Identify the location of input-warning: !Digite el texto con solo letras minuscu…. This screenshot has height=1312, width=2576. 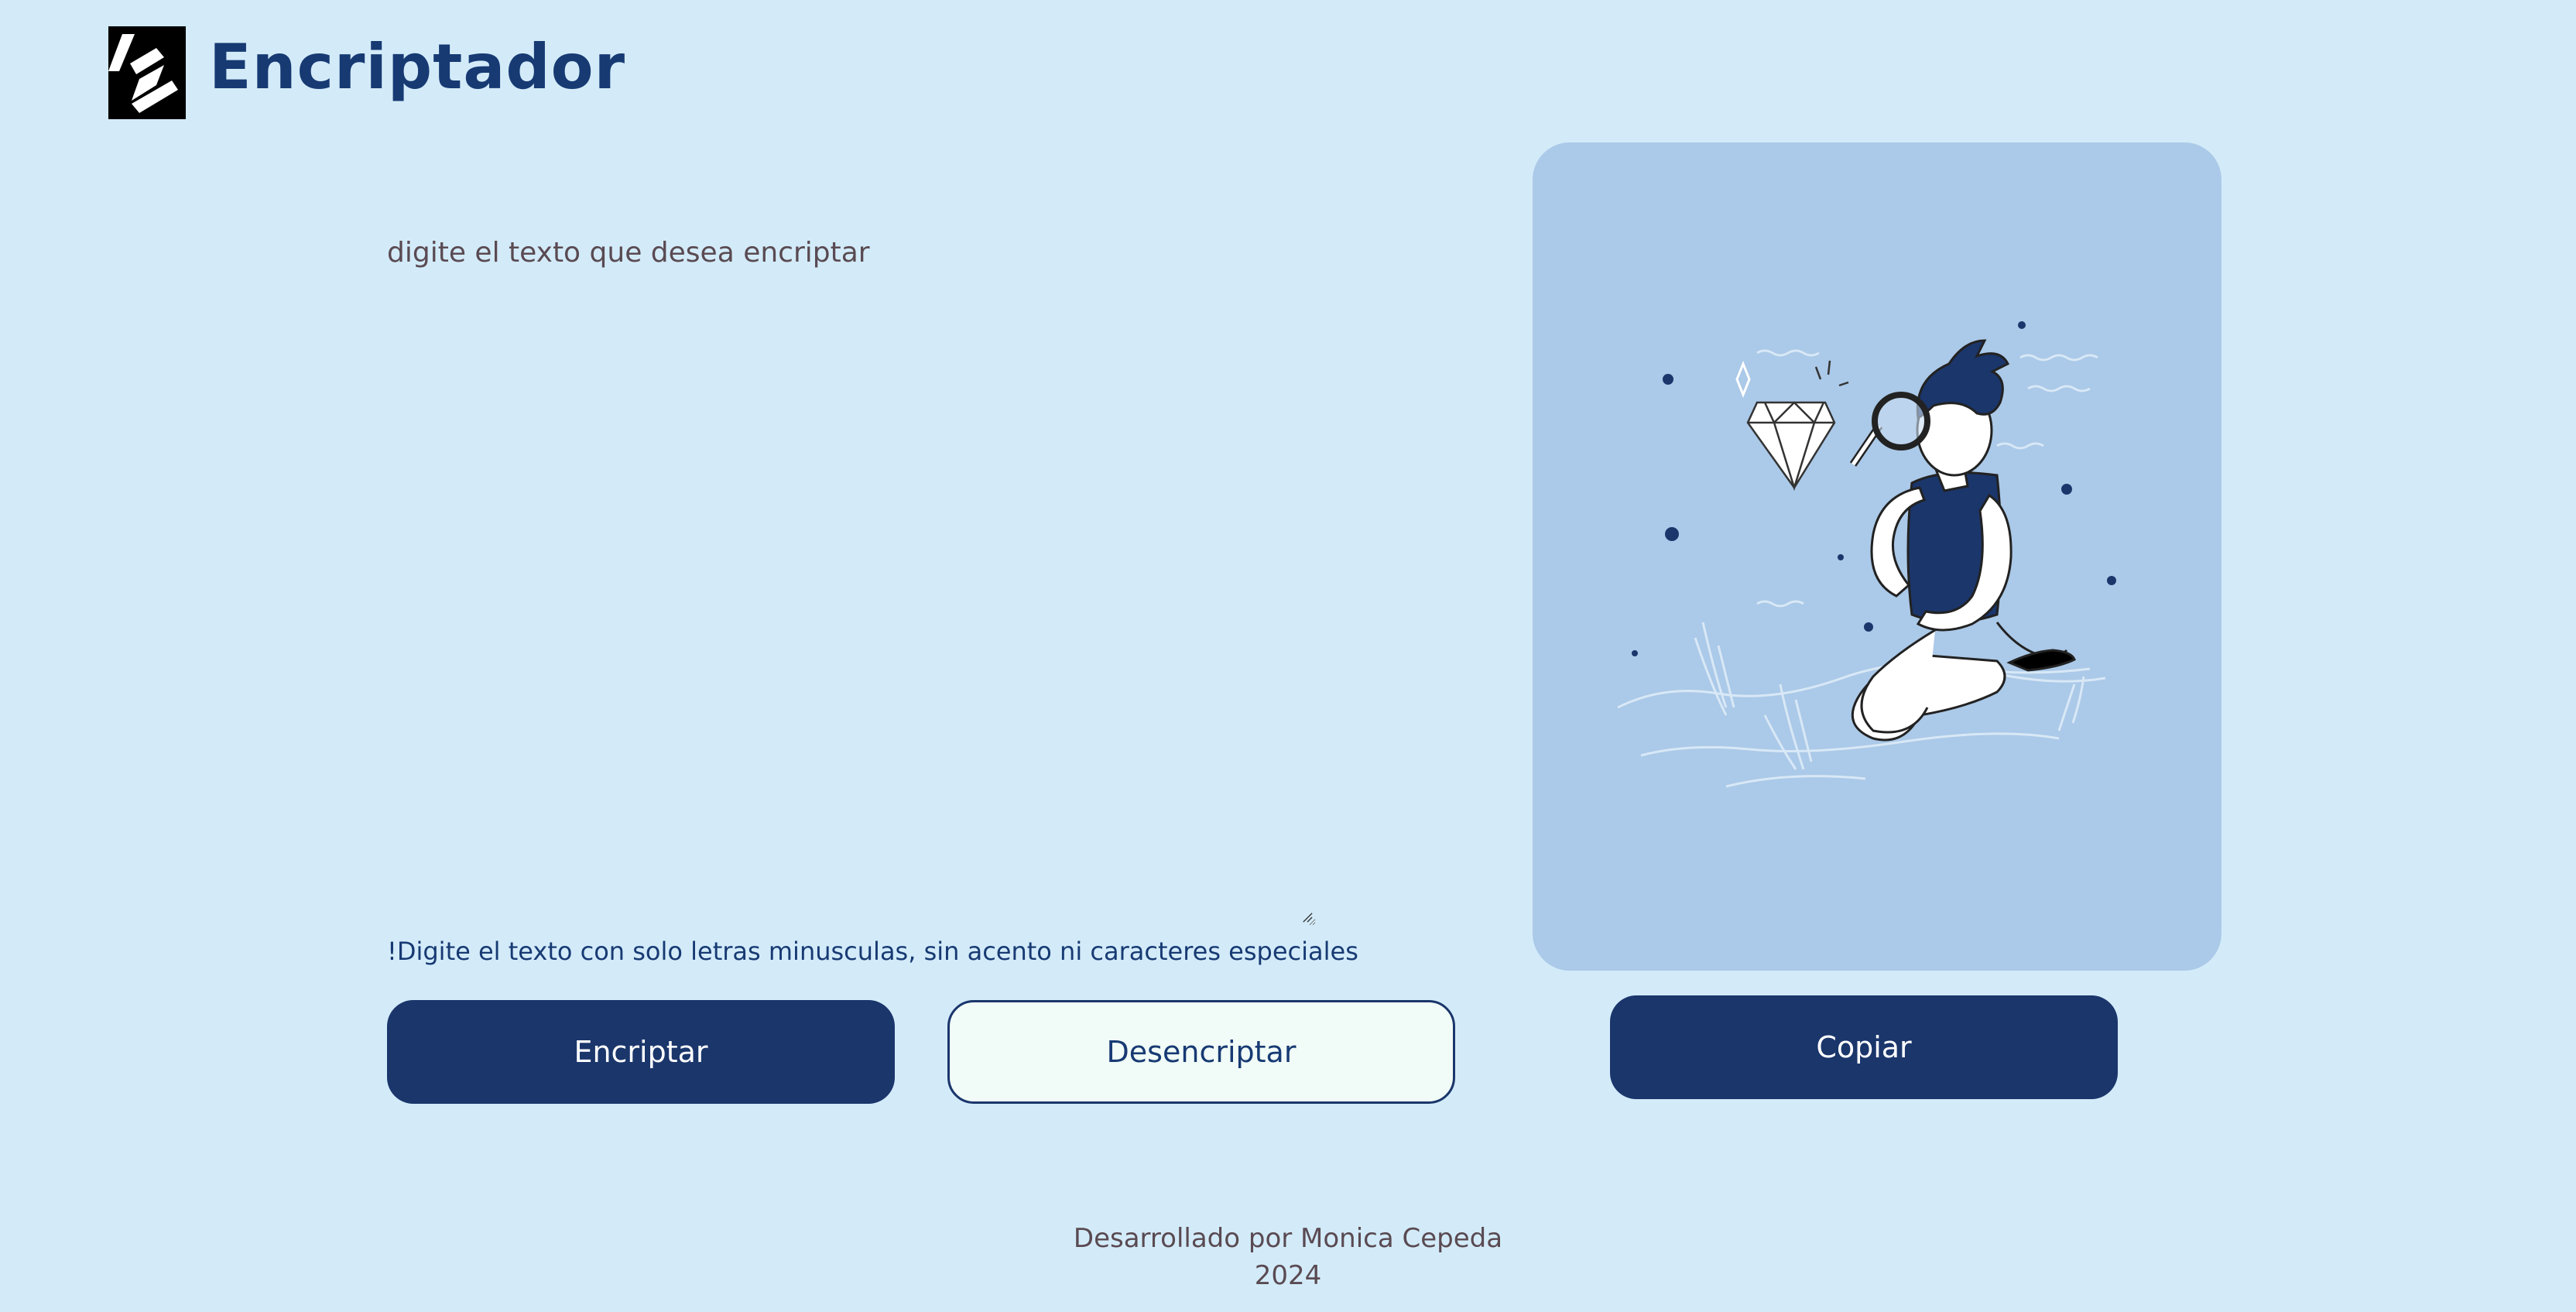
(872, 952).